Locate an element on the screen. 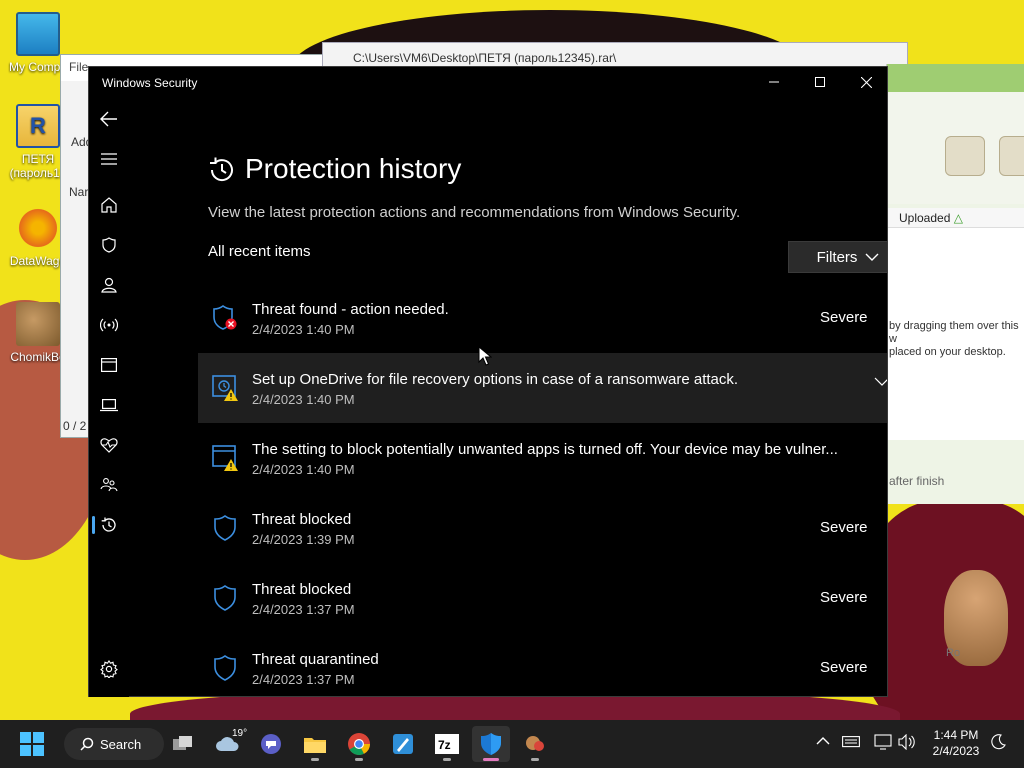  minimize-button is located at coordinates (774, 82).